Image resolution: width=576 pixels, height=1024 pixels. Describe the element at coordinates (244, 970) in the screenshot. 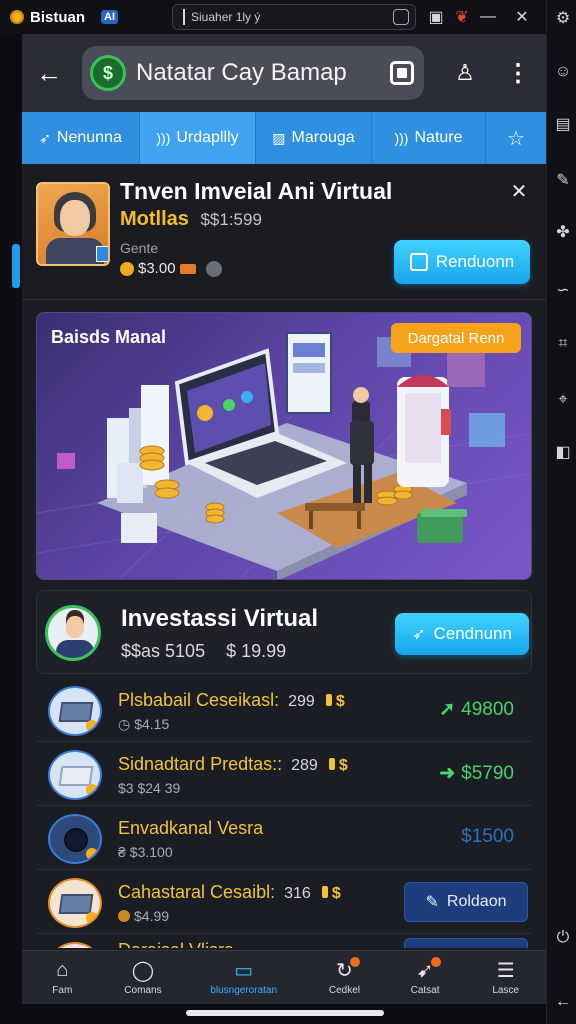

I see `tv-icon: ▭` at that location.